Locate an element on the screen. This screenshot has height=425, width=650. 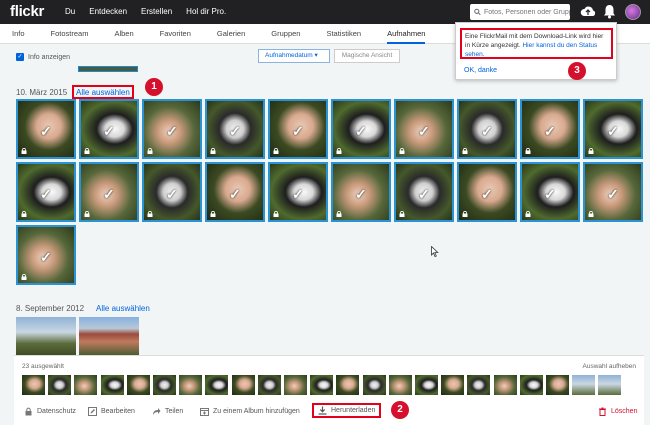
upload-cloud-icon is located at coordinates (588, 12).